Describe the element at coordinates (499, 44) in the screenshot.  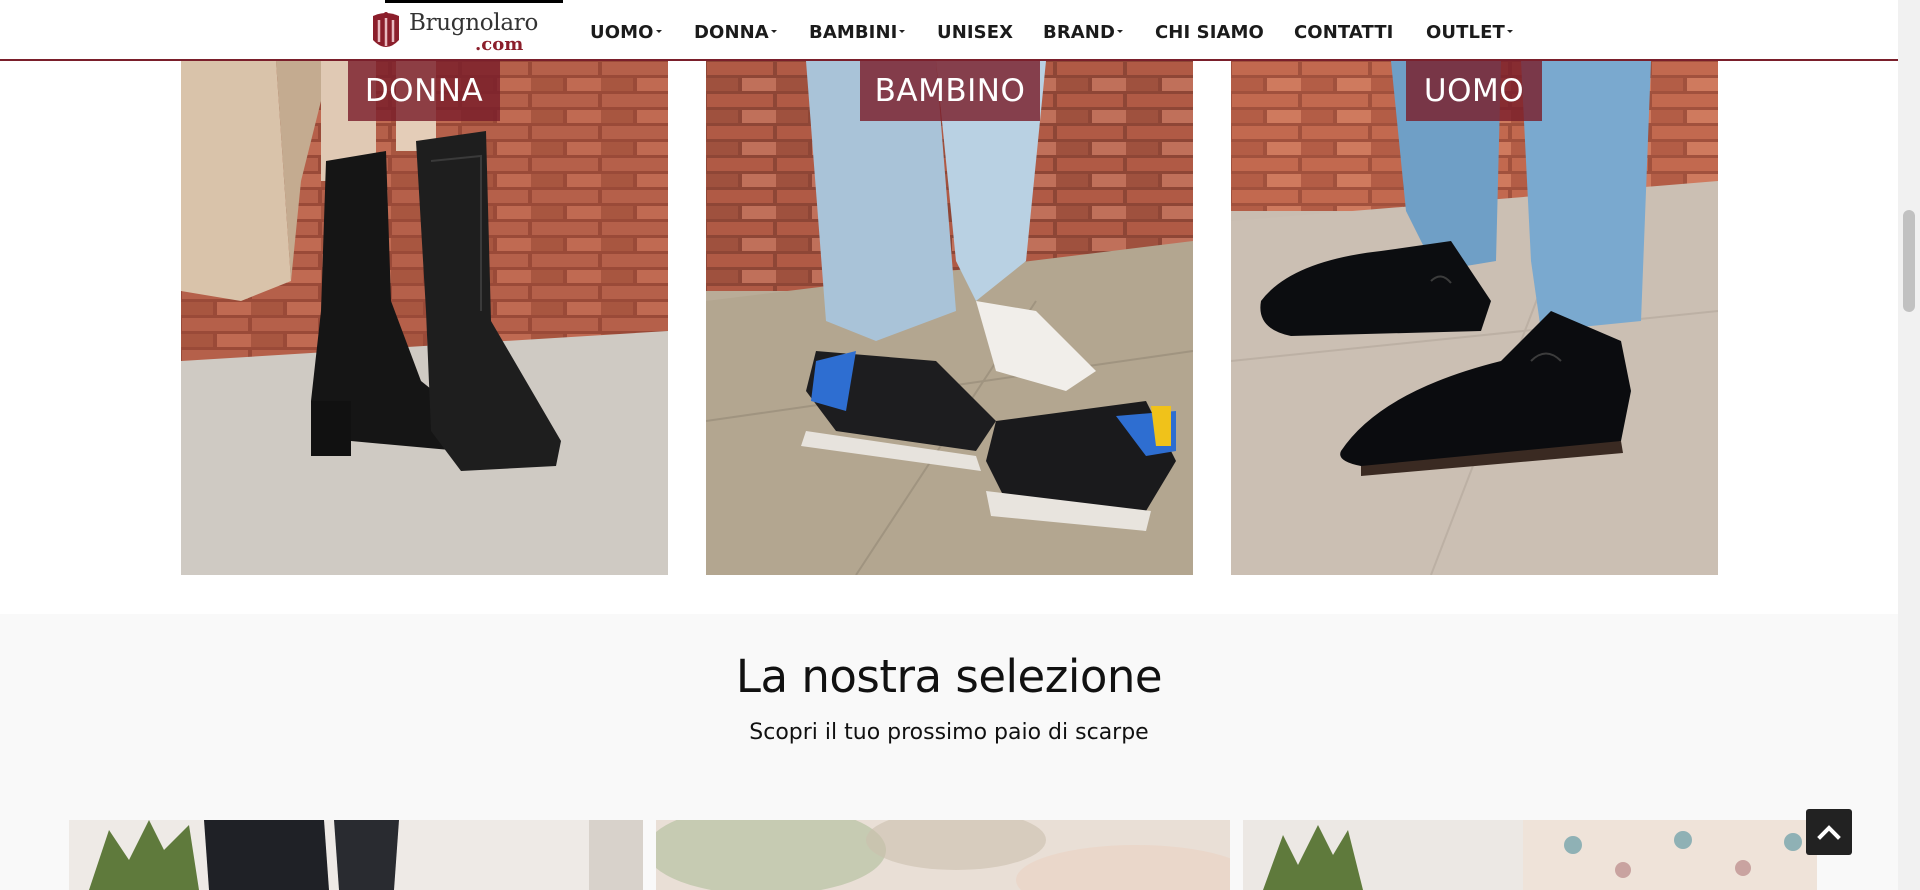
I see `logo-suffix: .com` at that location.